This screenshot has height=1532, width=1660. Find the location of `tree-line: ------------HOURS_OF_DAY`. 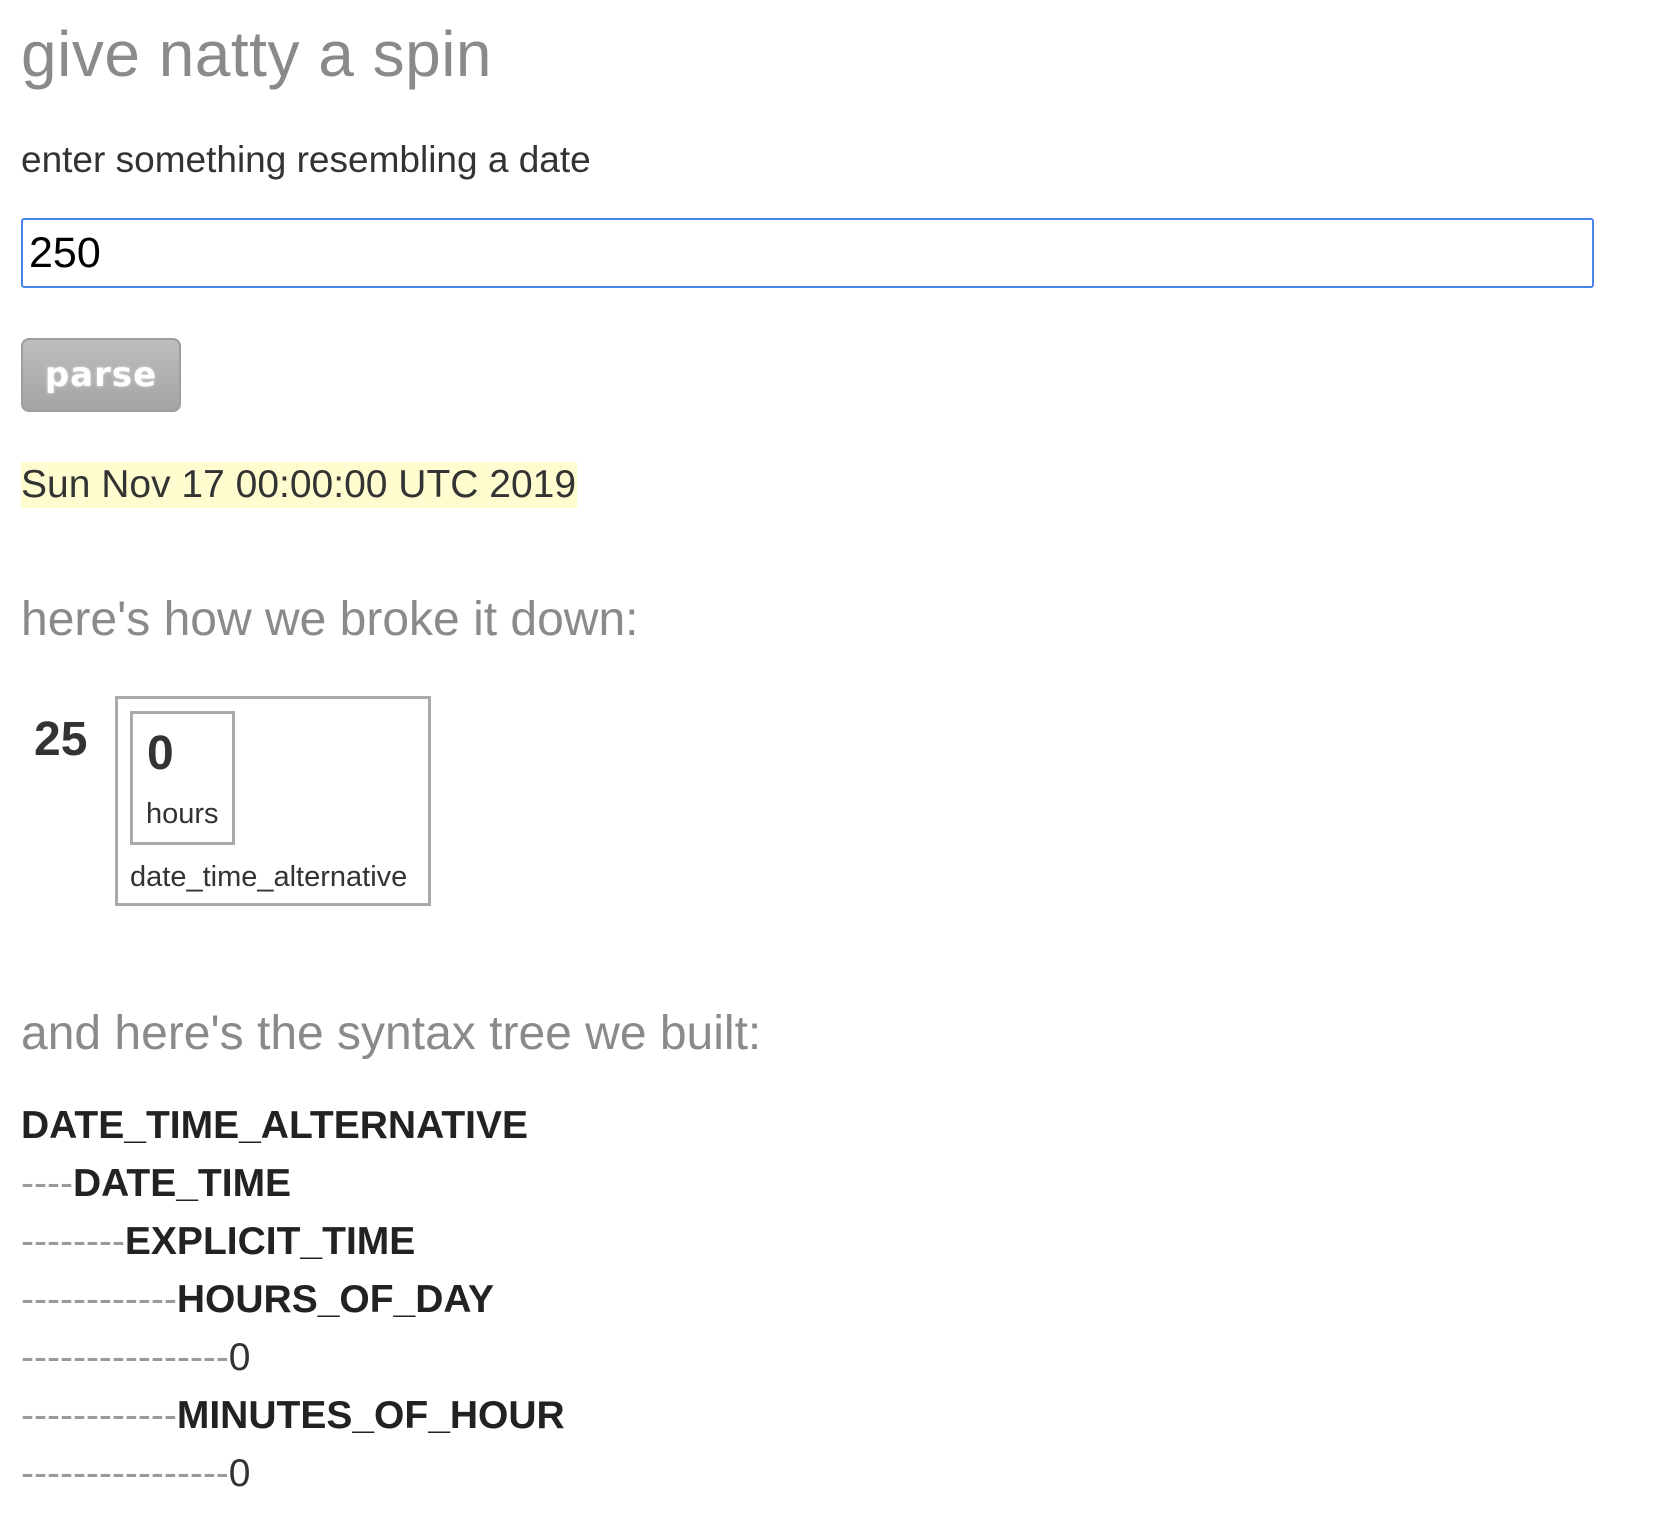

tree-line: ------------HOURS_OF_DAY is located at coordinates (821, 1300).